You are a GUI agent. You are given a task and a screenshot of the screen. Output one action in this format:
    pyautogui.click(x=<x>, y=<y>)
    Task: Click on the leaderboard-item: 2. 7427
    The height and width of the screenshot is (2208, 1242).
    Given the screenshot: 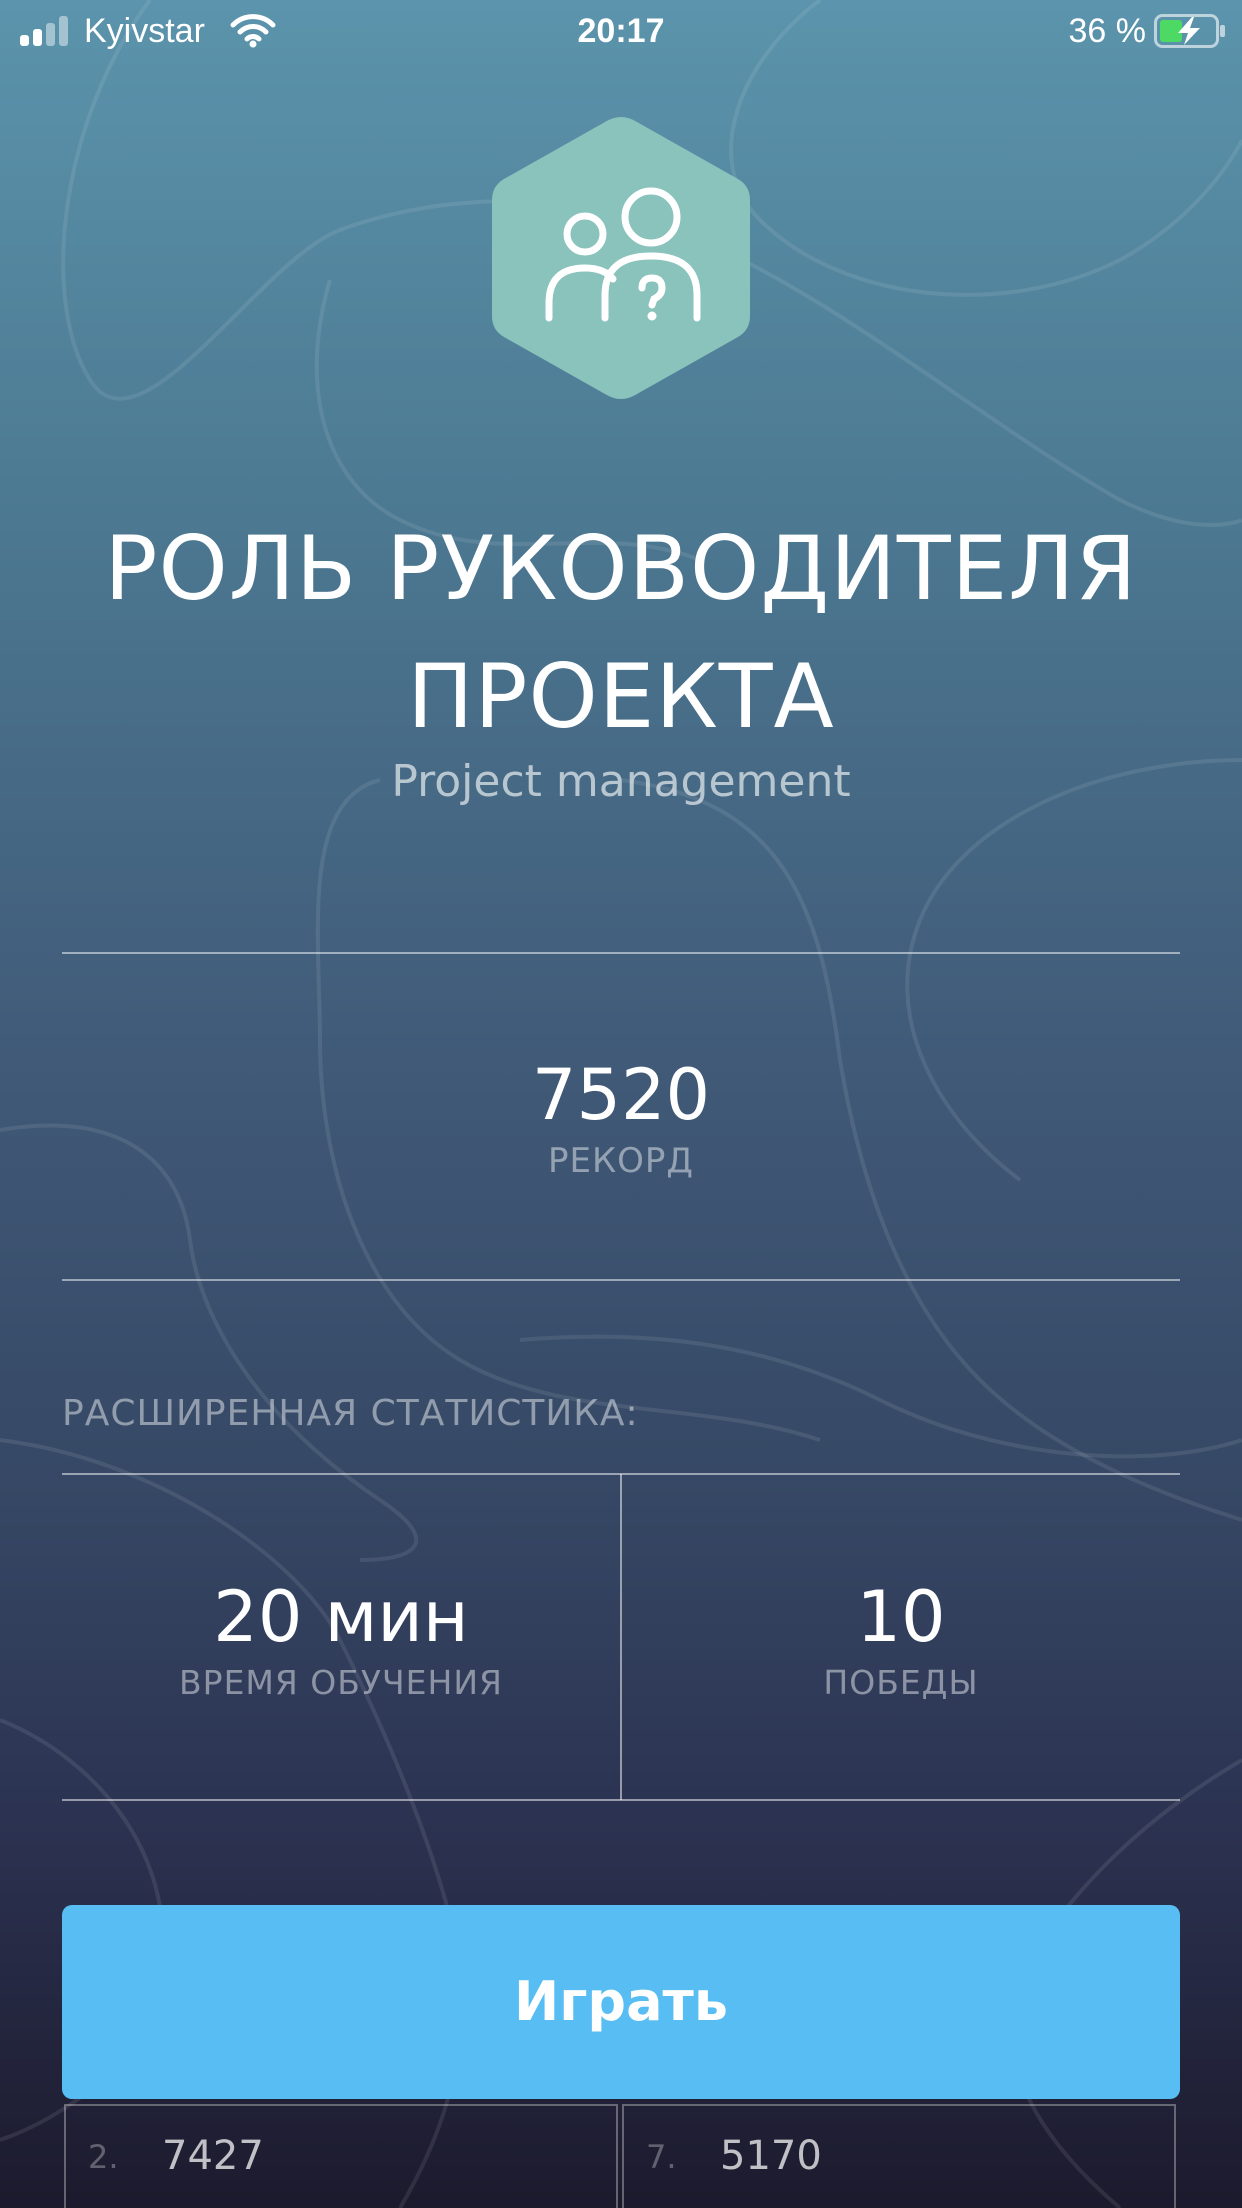 What is the action you would take?
    pyautogui.click(x=341, y=2156)
    